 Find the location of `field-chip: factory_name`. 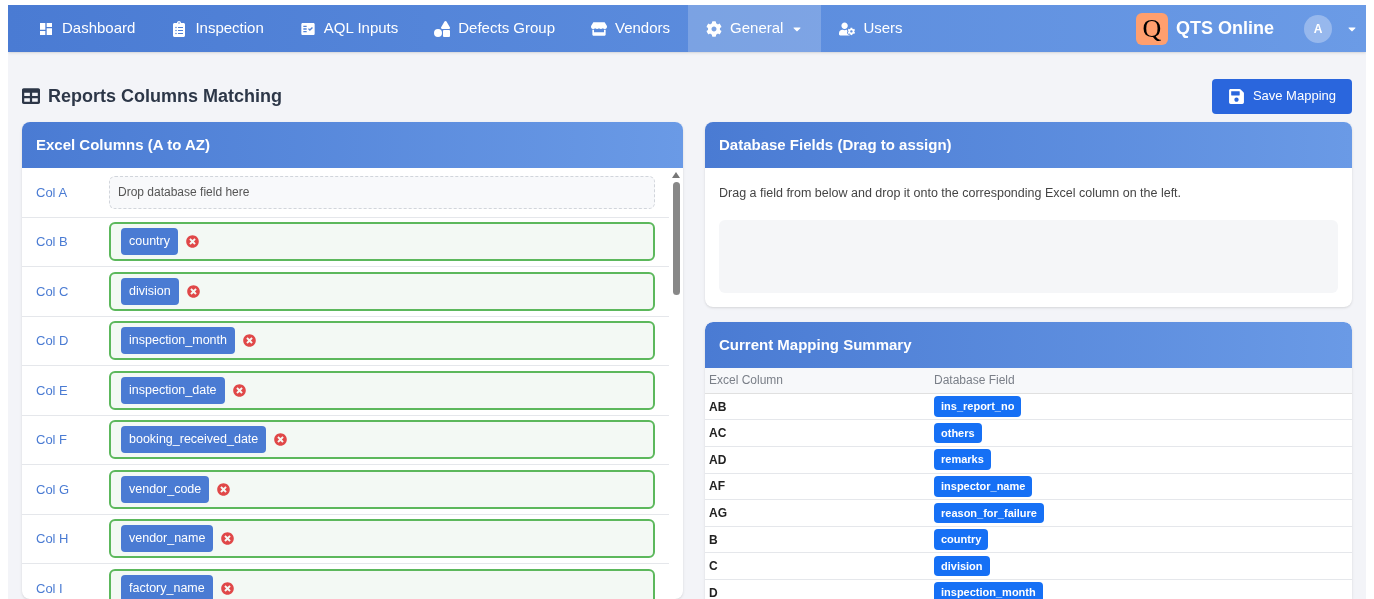

field-chip: factory_name is located at coordinates (167, 586).